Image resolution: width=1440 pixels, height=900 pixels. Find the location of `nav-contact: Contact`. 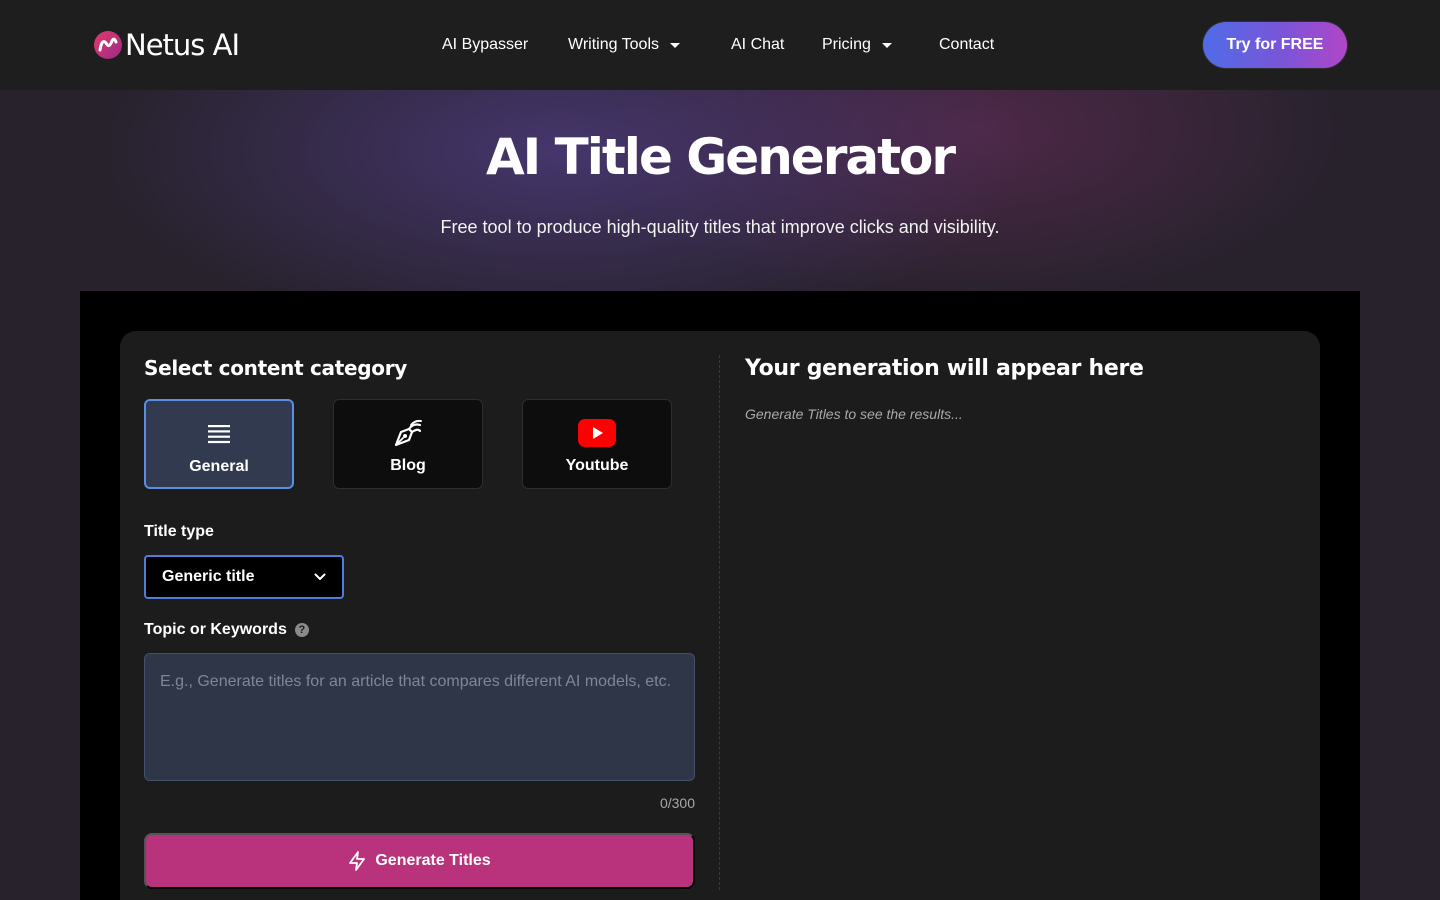

nav-contact: Contact is located at coordinates (966, 45).